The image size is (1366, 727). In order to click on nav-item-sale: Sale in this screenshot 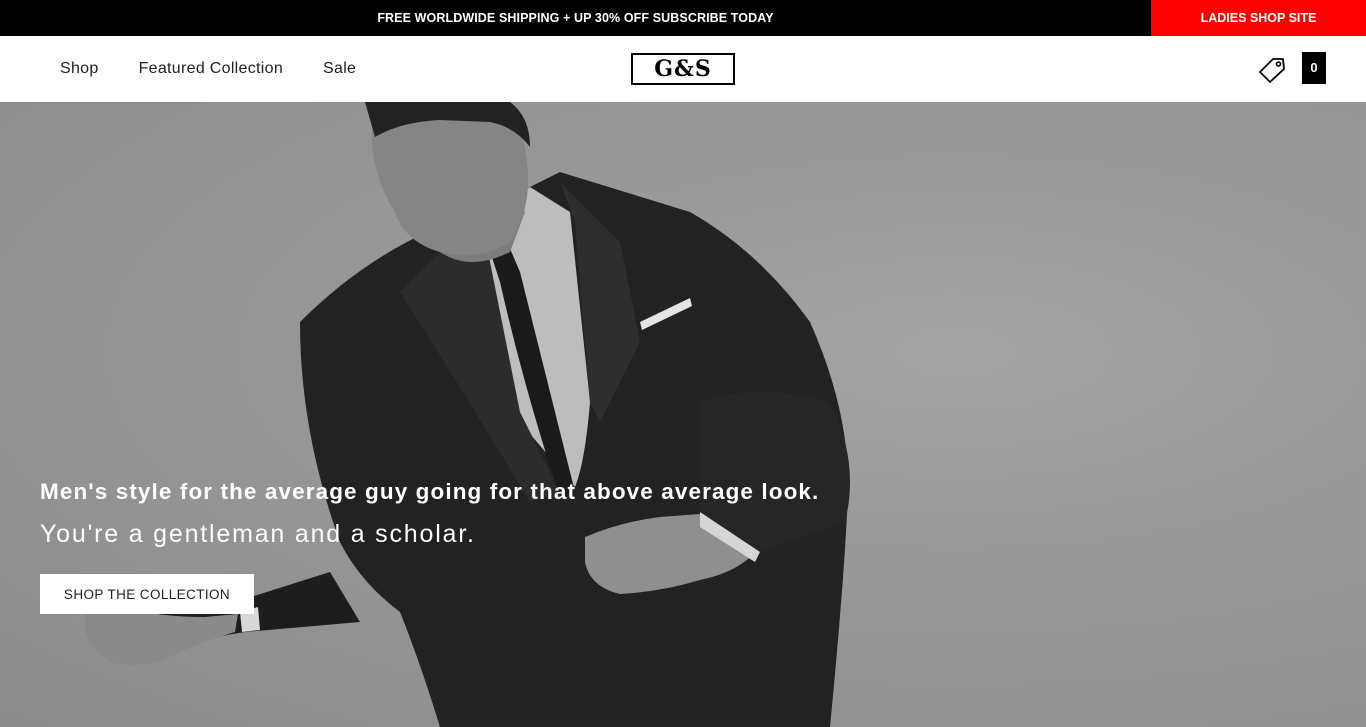, I will do `click(339, 69)`.